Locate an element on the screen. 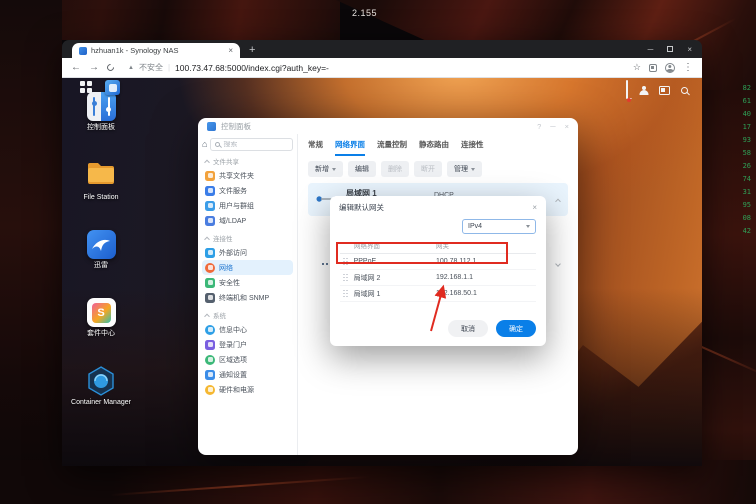 This screenshot has height=504, width=756. cancel-button: 取消 is located at coordinates (468, 328).